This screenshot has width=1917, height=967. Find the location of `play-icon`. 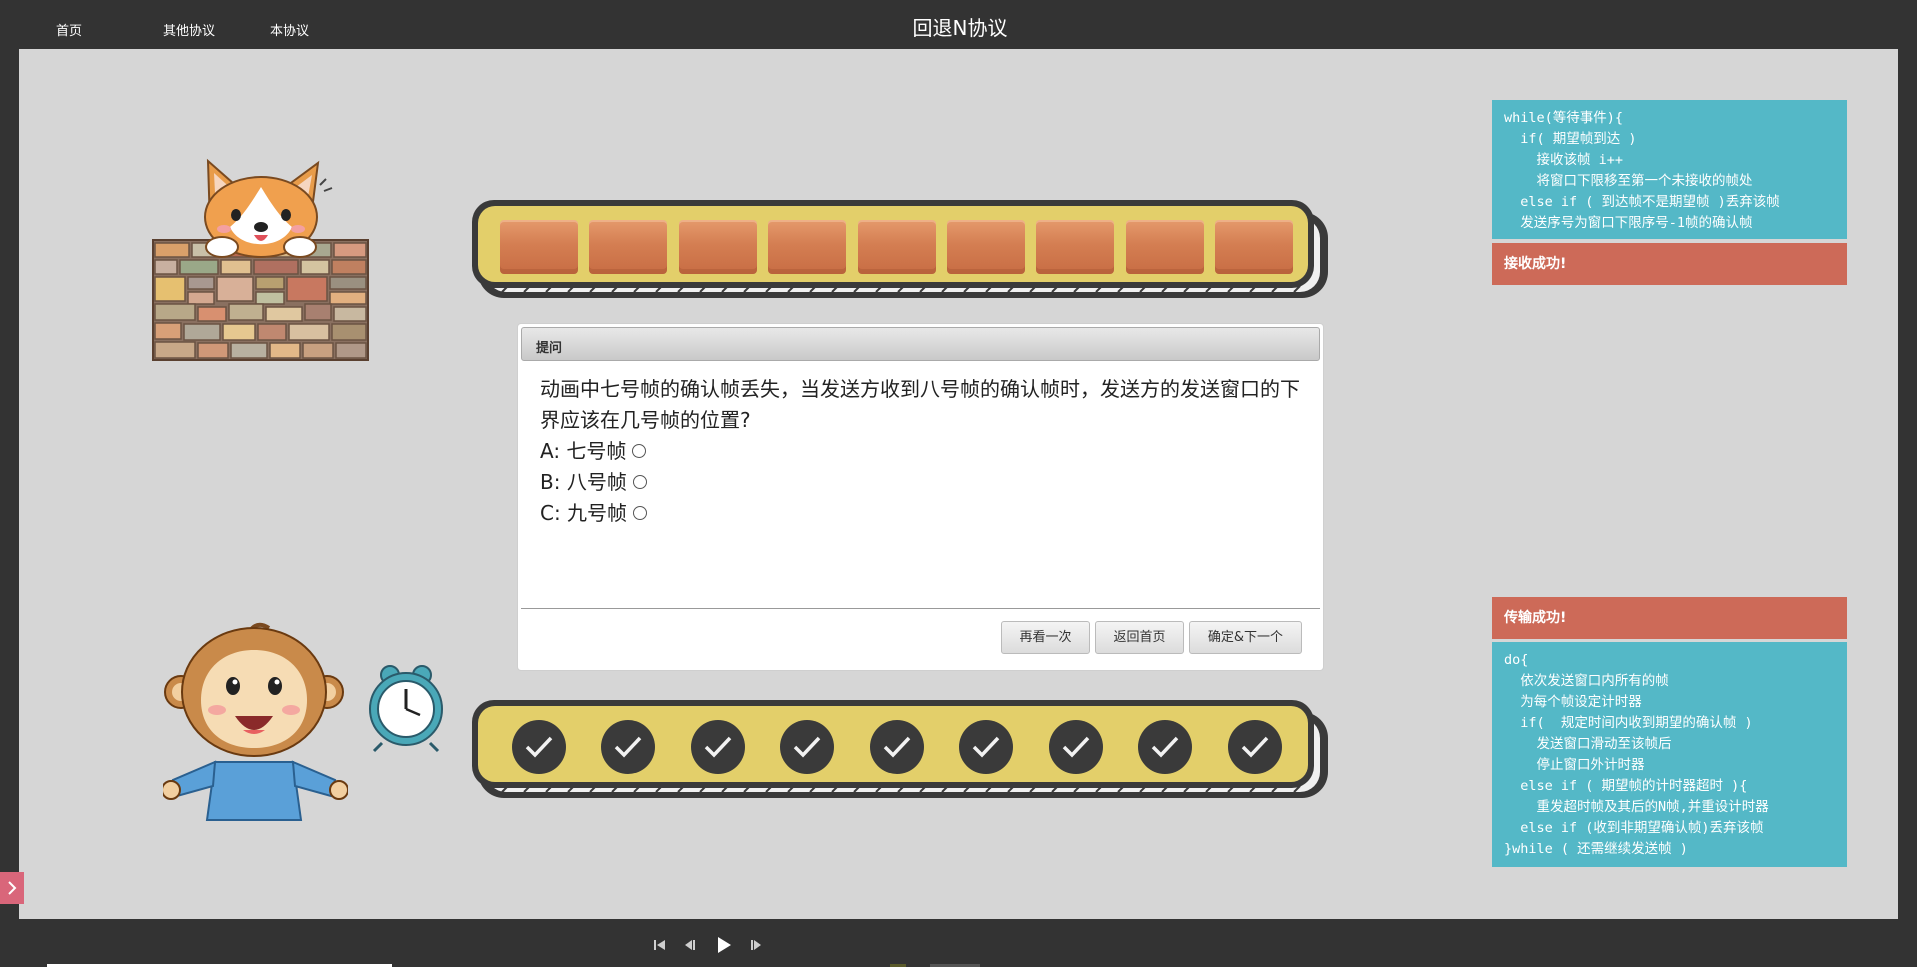

play-icon is located at coordinates (724, 945).